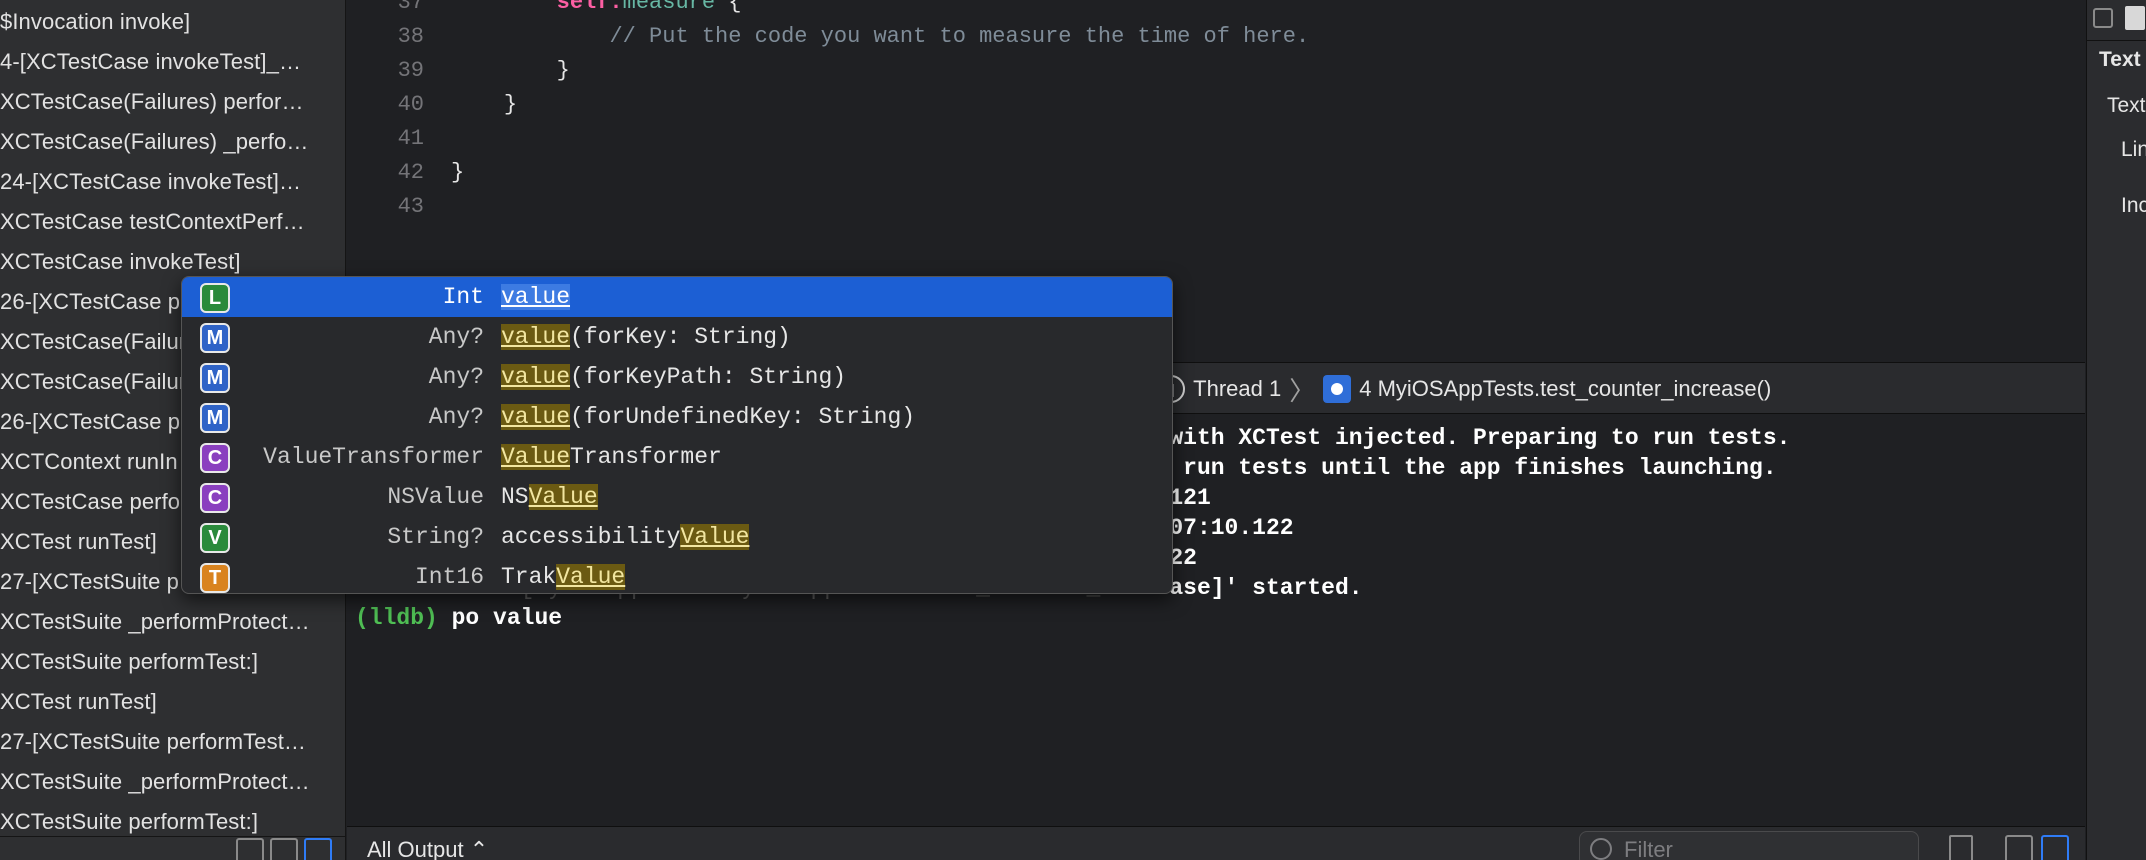 The height and width of the screenshot is (860, 2146). I want to click on trash-icon, so click(1961, 847).